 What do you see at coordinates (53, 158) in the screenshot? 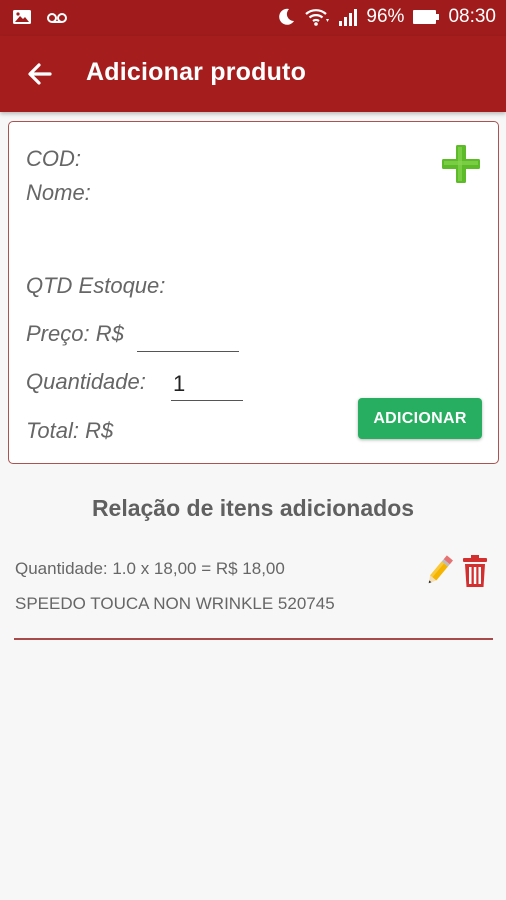
I see `cod-label: COD:` at bounding box center [53, 158].